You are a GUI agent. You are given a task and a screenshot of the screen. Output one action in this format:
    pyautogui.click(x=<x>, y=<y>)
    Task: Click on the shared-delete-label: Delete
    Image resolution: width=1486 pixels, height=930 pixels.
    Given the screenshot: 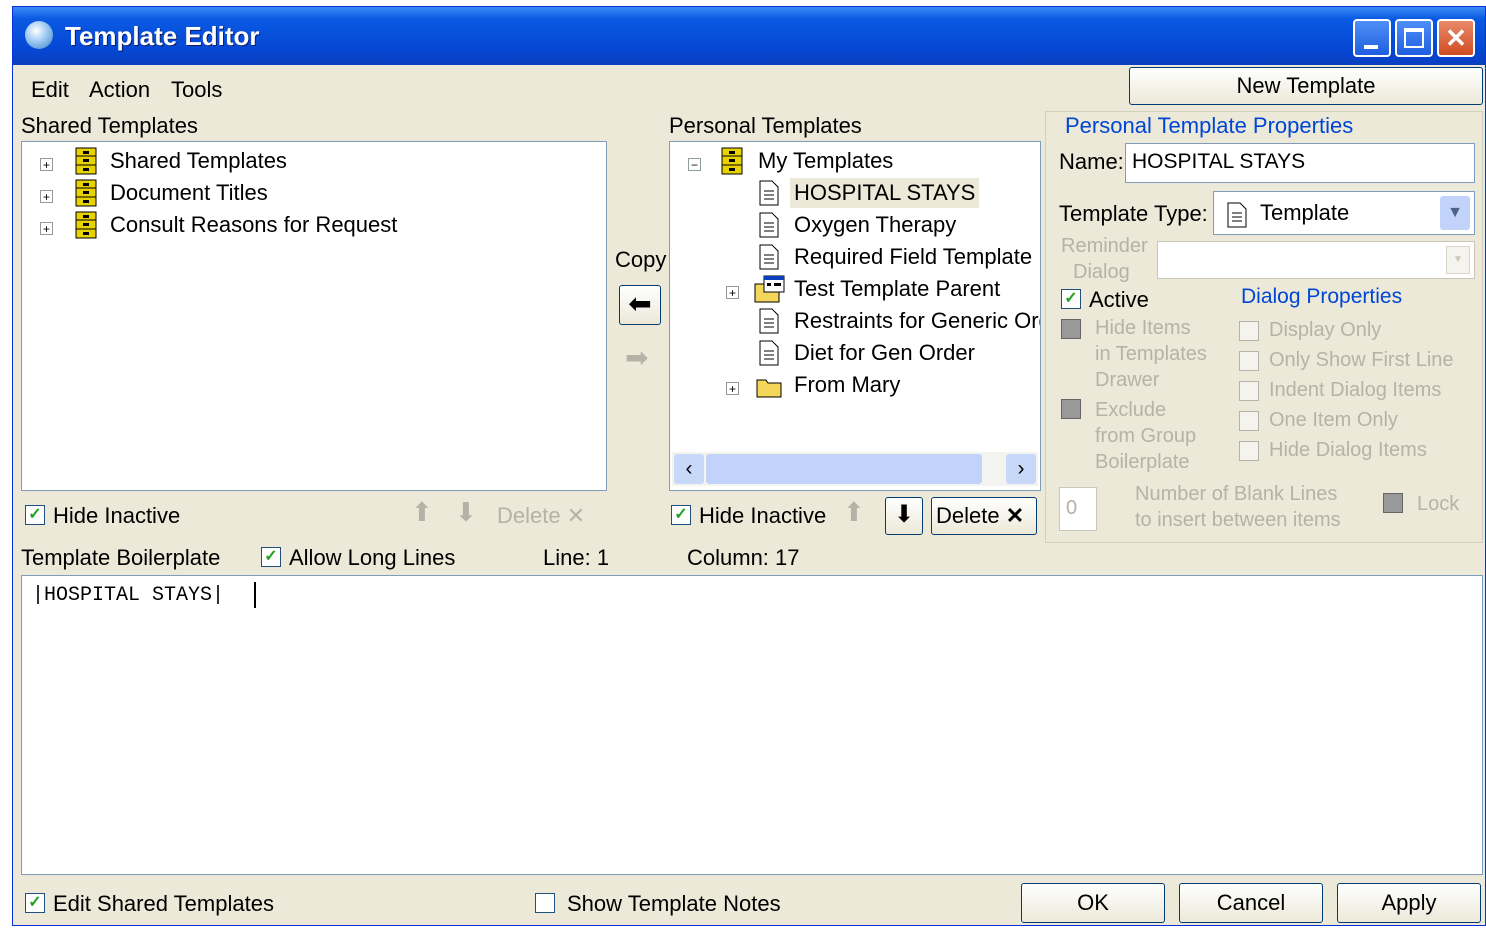 What is the action you would take?
    pyautogui.click(x=529, y=515)
    